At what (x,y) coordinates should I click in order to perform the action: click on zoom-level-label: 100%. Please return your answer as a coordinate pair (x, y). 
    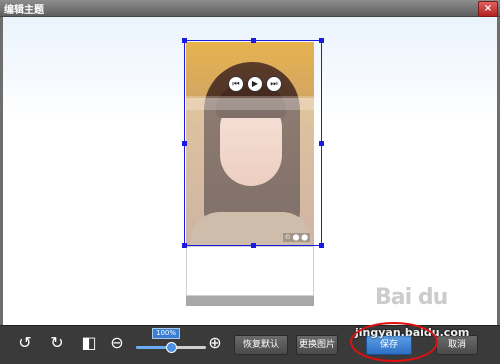
    Looking at the image, I should click on (166, 333).